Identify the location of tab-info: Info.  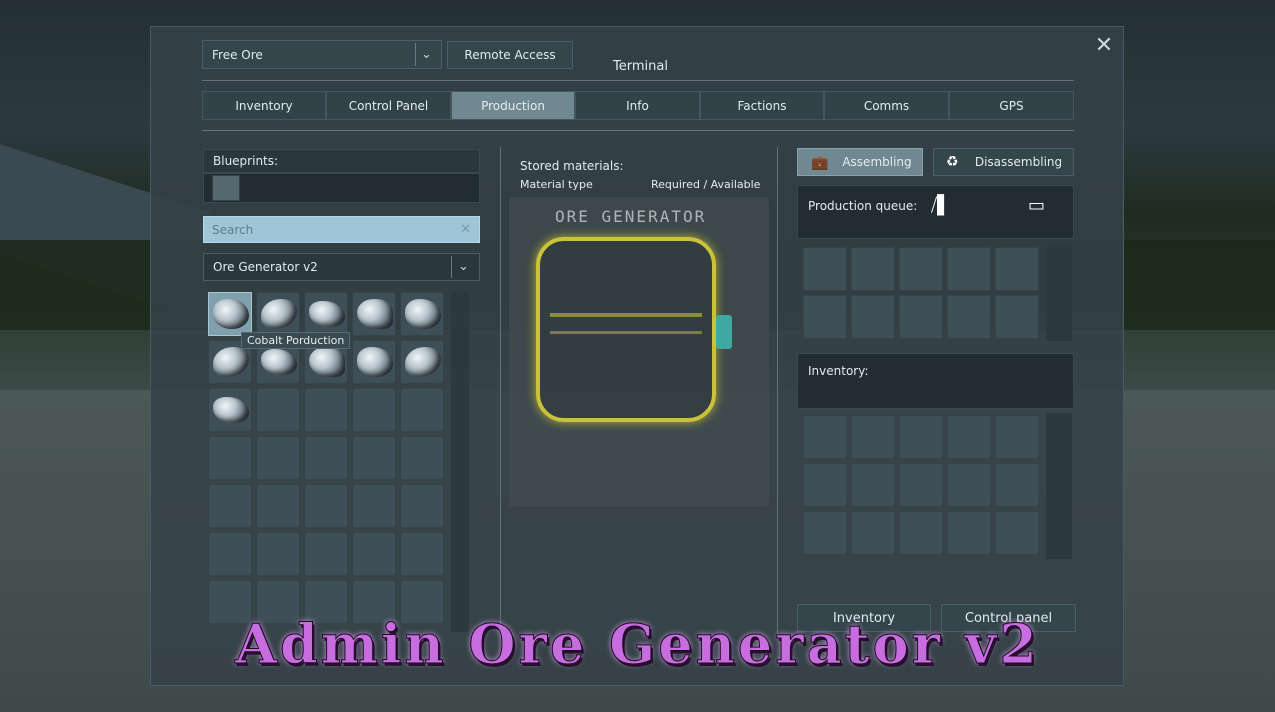
(637, 105).